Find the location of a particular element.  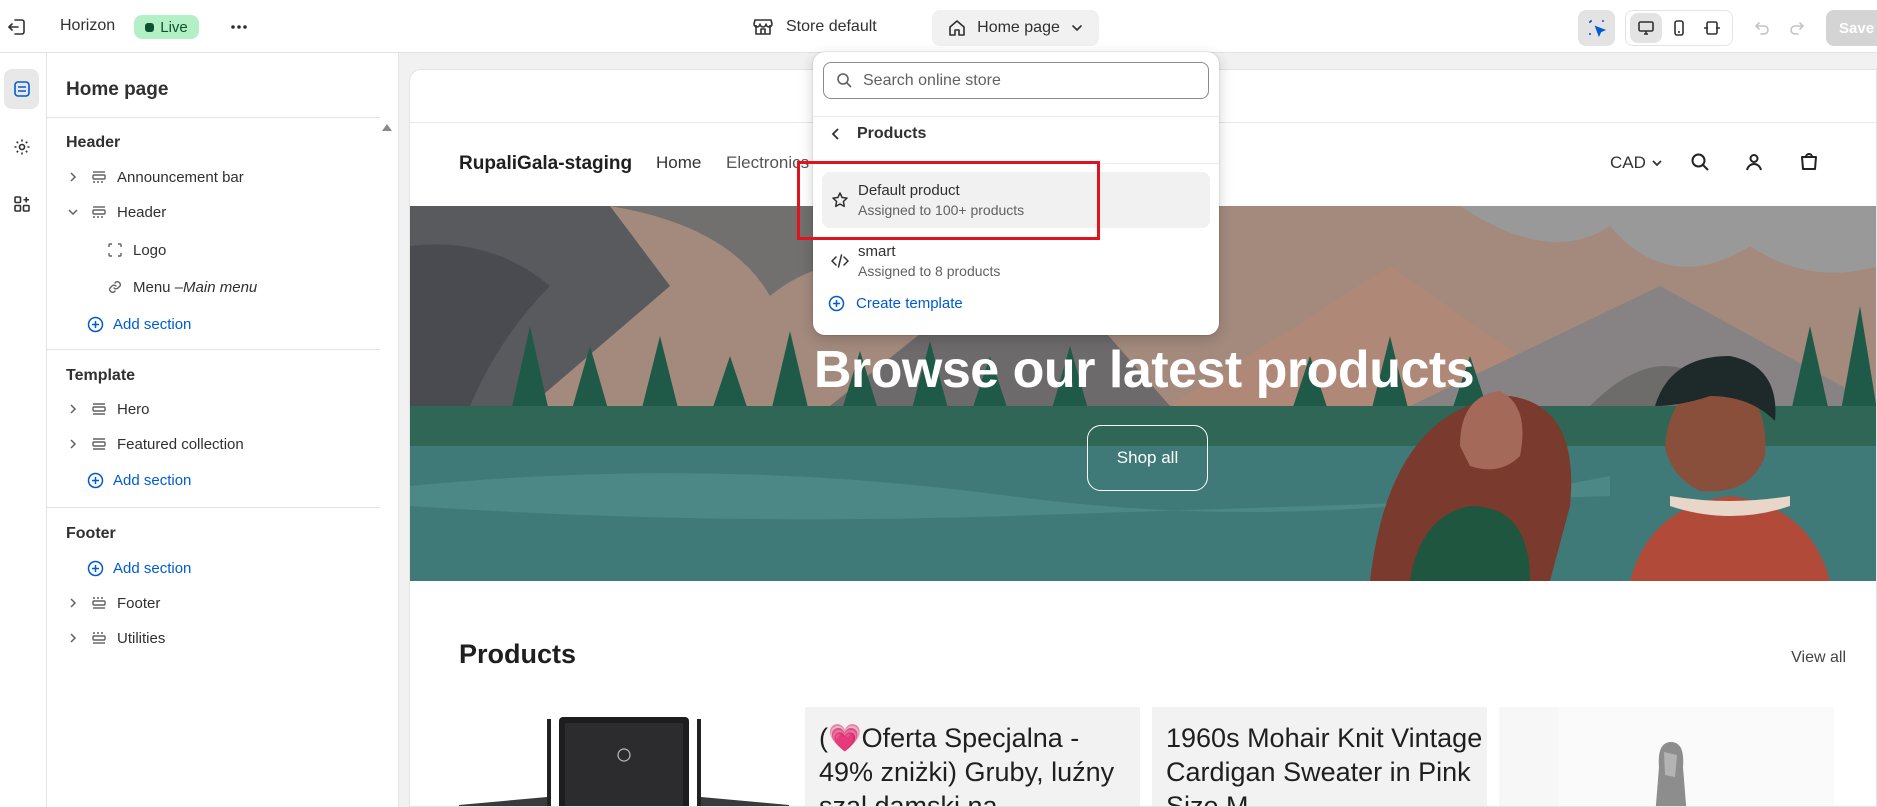

store-selector: Store default is located at coordinates (814, 27).